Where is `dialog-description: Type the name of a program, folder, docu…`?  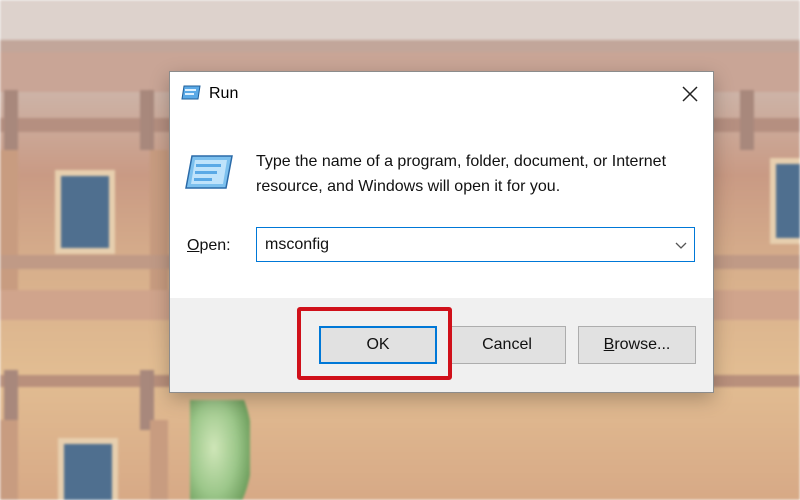
dialog-description: Type the name of a program, folder, docu… is located at coordinates (461, 174).